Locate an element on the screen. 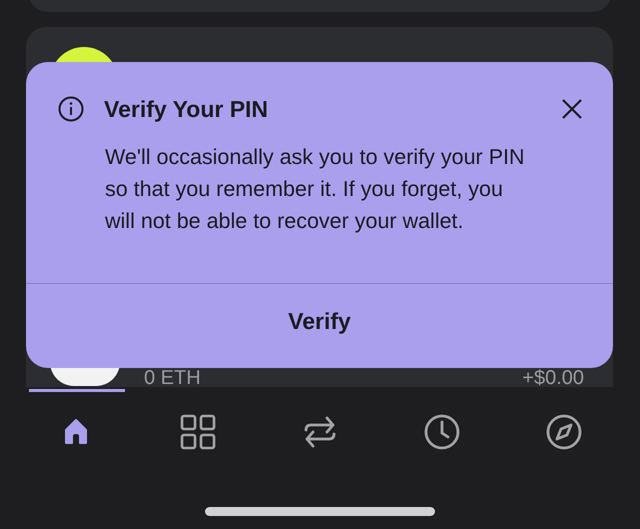 The image size is (640, 529). dialog-message: We'll occasionally ask you to verify your PIN so that you remember it. If you forget, you will not be able to recover your wallet. is located at coordinates (315, 189).